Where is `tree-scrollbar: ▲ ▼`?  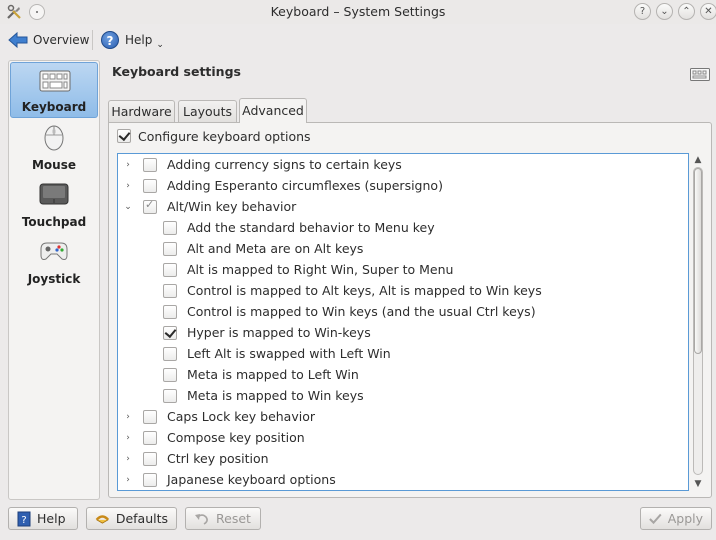
tree-scrollbar: ▲ ▼ is located at coordinates (698, 322).